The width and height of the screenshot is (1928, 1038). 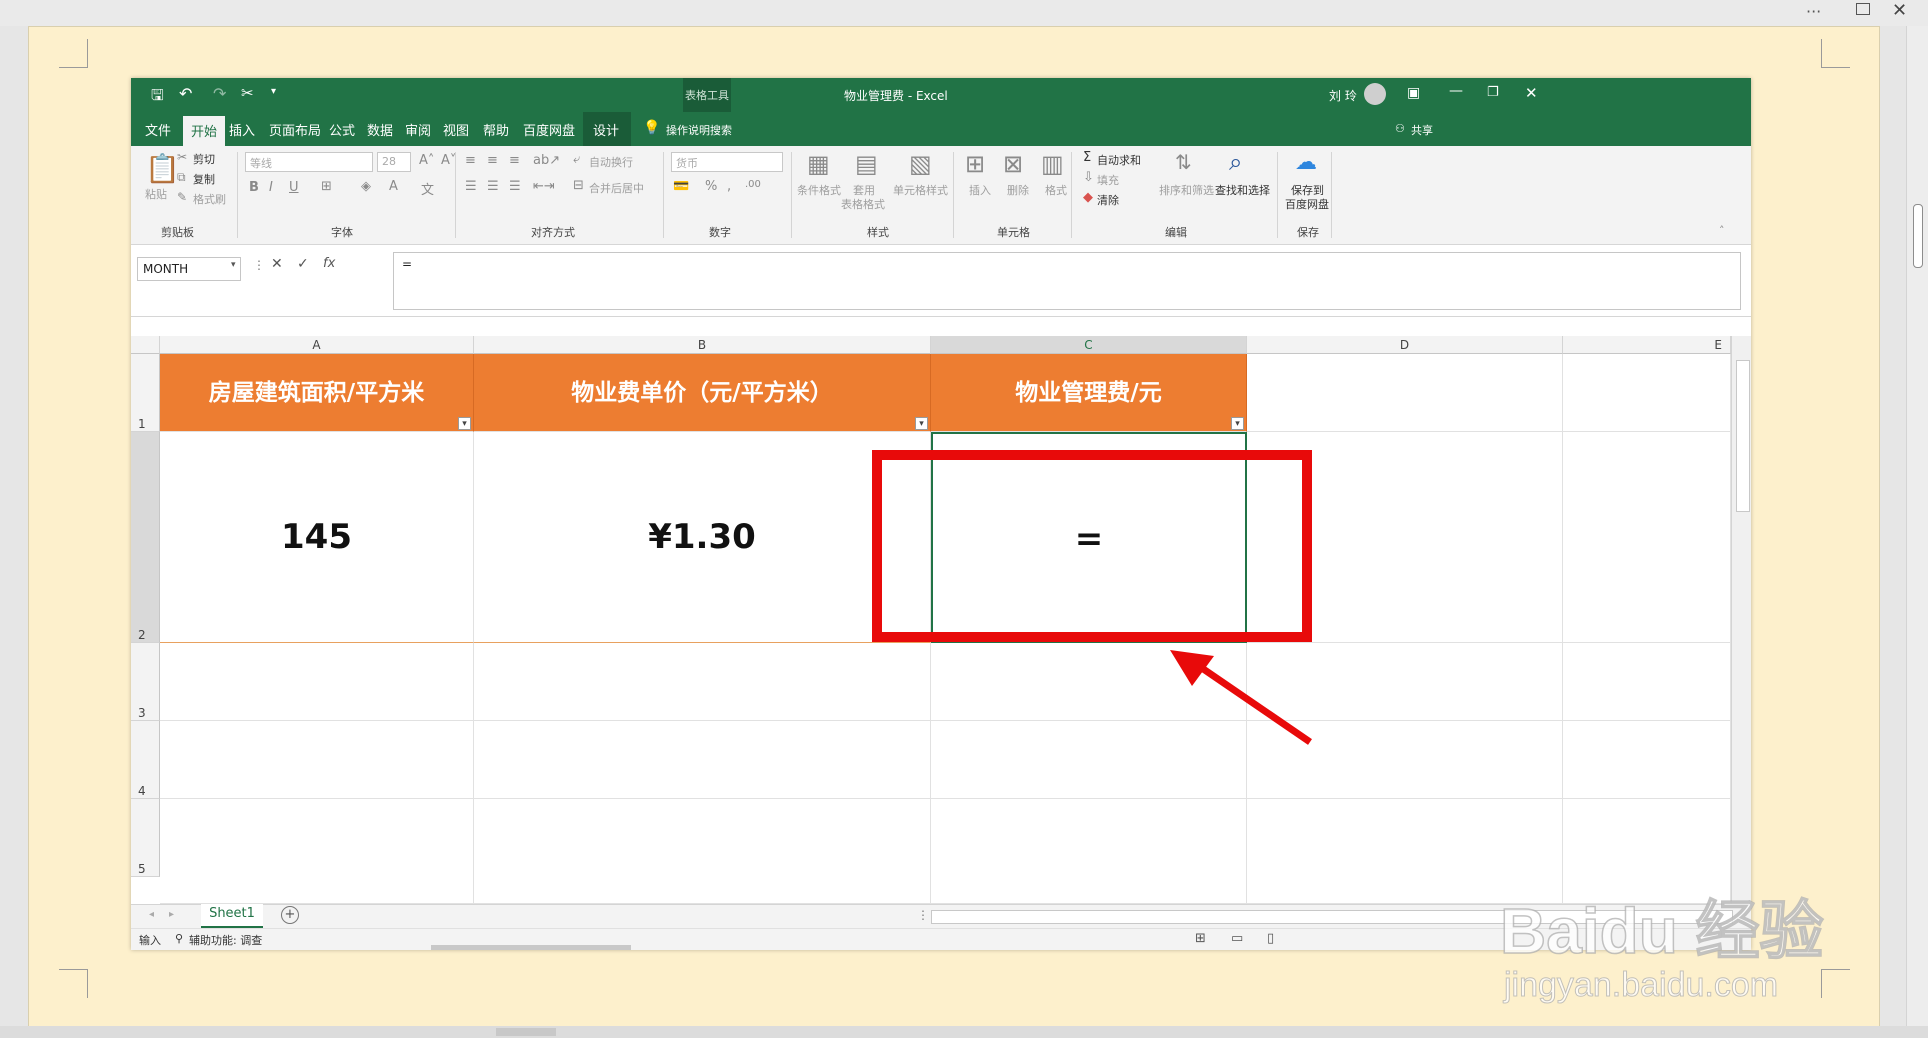 I want to click on tab-data: 数据, so click(x=380, y=129).